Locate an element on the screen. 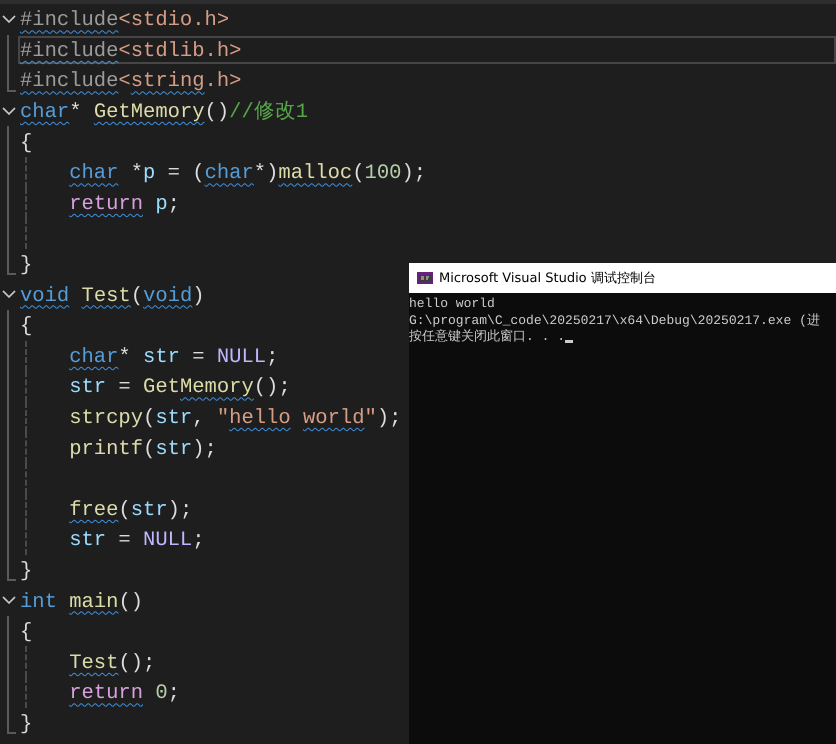 This screenshot has width=836, height=744. console-output-line: hello world is located at coordinates (452, 304).